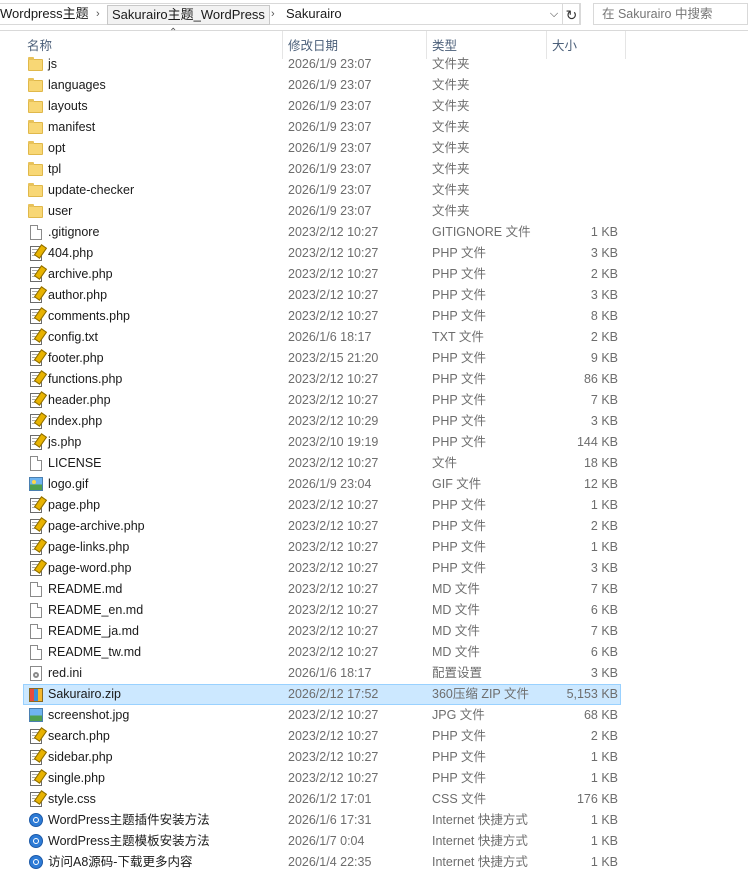 The height and width of the screenshot is (879, 748). What do you see at coordinates (36, 631) in the screenshot?
I see `document-icon` at bounding box center [36, 631].